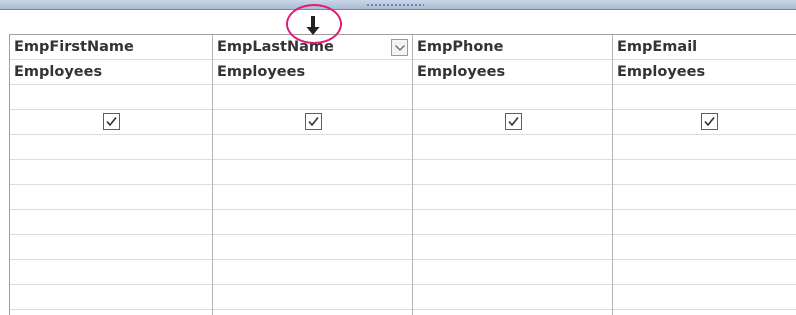  I want to click on field-cell: EmpFirstName, so click(111, 47).